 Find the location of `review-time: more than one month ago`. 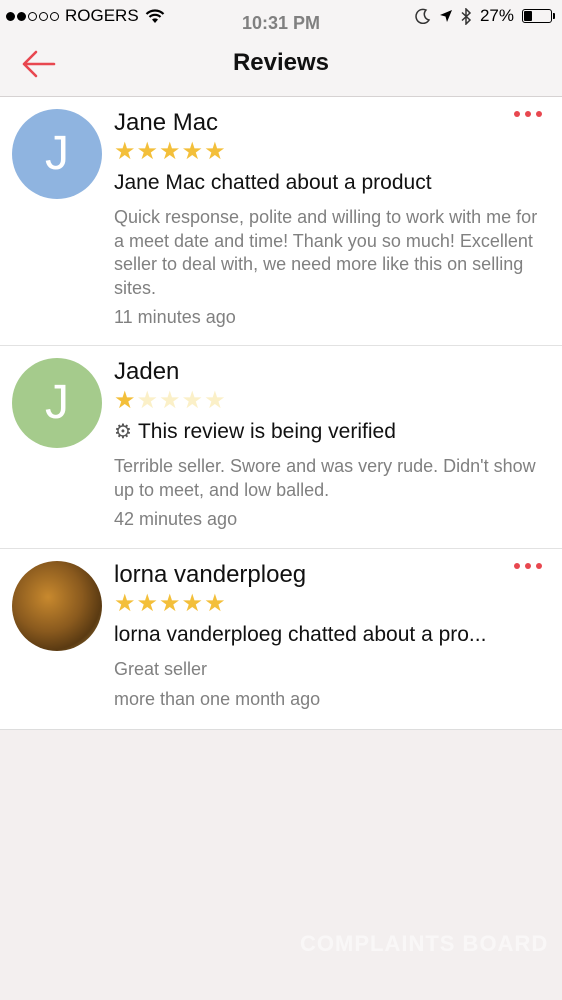

review-time: more than one month ago is located at coordinates (217, 698).